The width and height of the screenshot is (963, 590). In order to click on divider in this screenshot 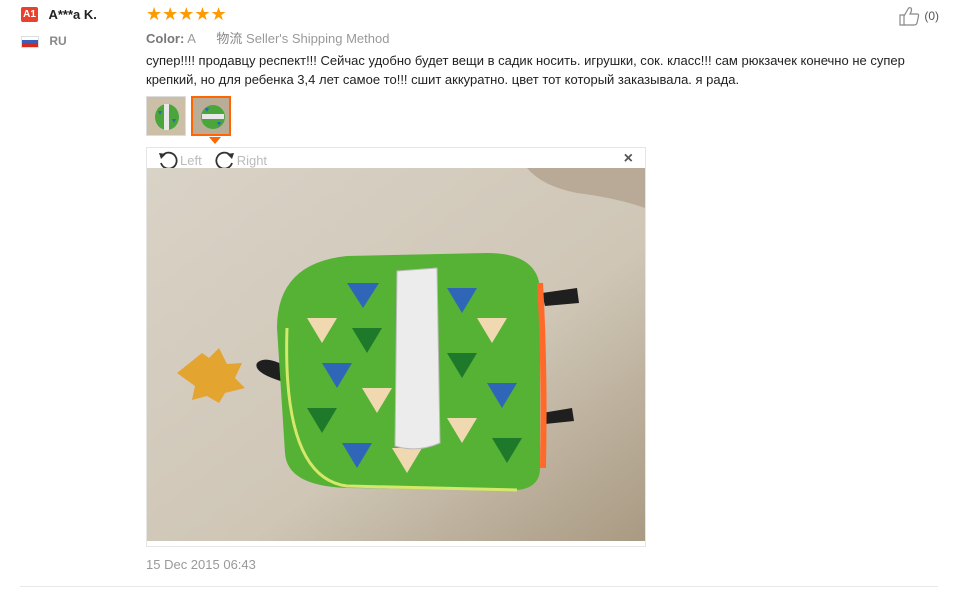, I will do `click(479, 586)`.